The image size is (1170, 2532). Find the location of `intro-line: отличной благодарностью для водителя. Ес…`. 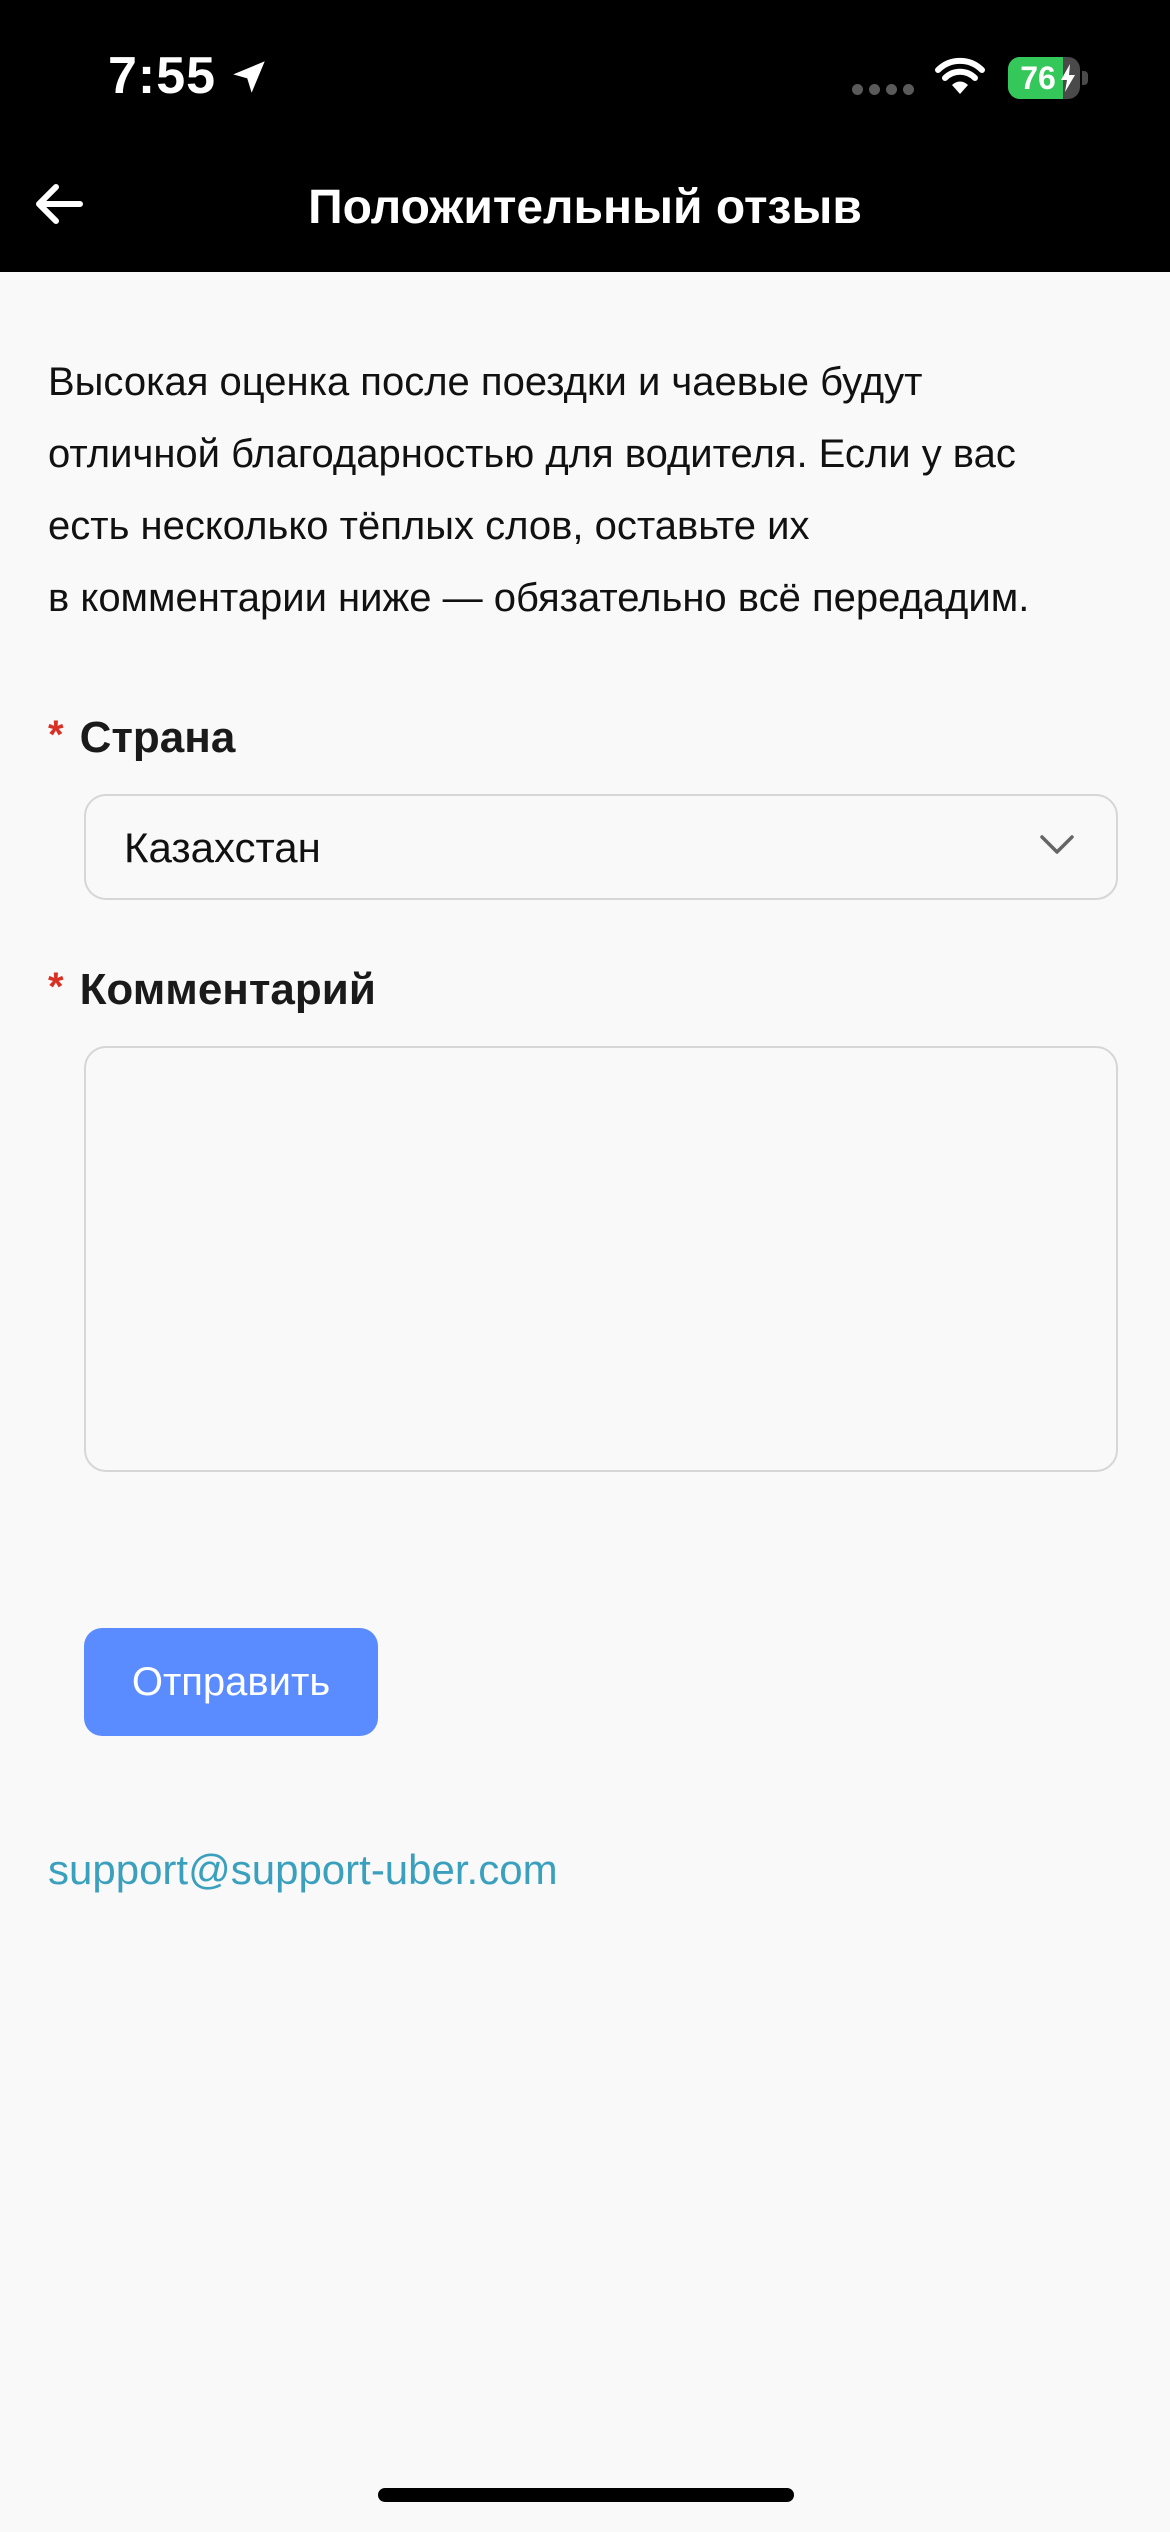

intro-line: отличной благодарностью для водителя. Ес… is located at coordinates (532, 454).